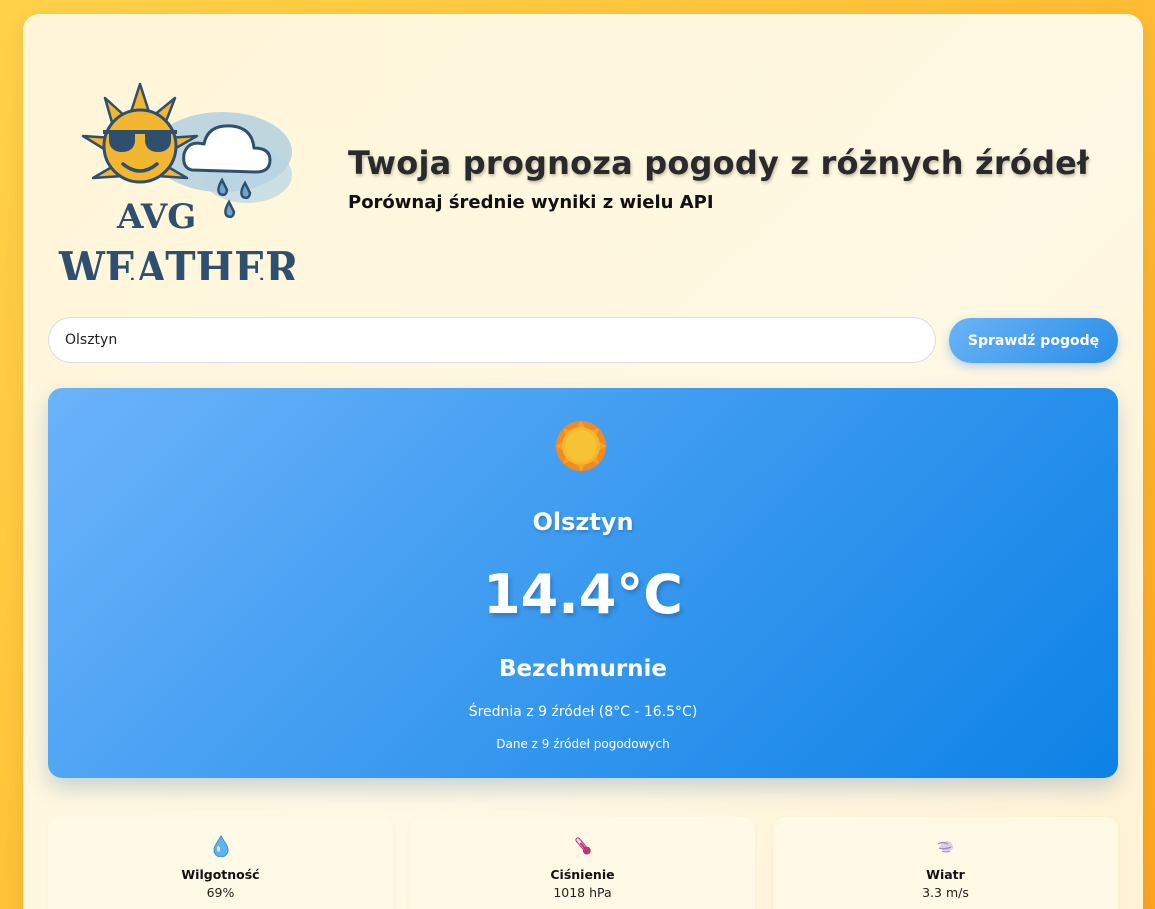  I want to click on average-range: Średnia z 9 źródeł (8°C - 16.5°C), so click(583, 712).